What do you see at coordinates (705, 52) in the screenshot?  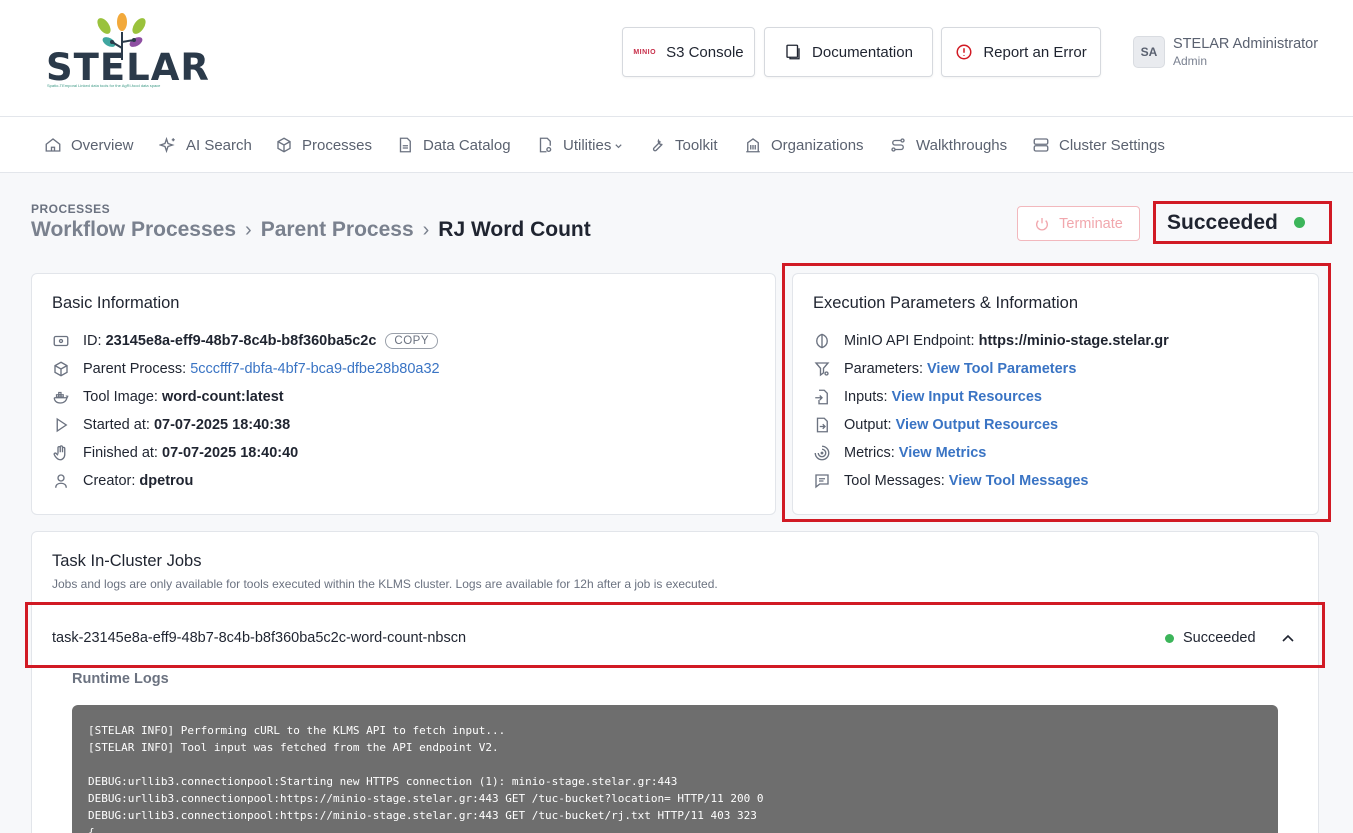 I see `s3-console-label: S3 Console` at bounding box center [705, 52].